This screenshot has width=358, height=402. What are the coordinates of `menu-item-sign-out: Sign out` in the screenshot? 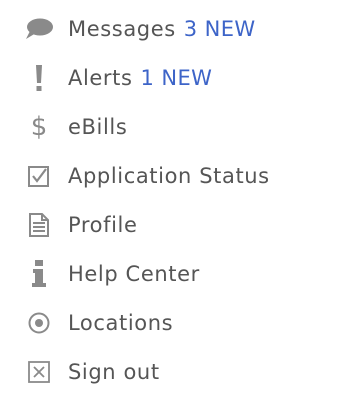 It's located at (191, 371).